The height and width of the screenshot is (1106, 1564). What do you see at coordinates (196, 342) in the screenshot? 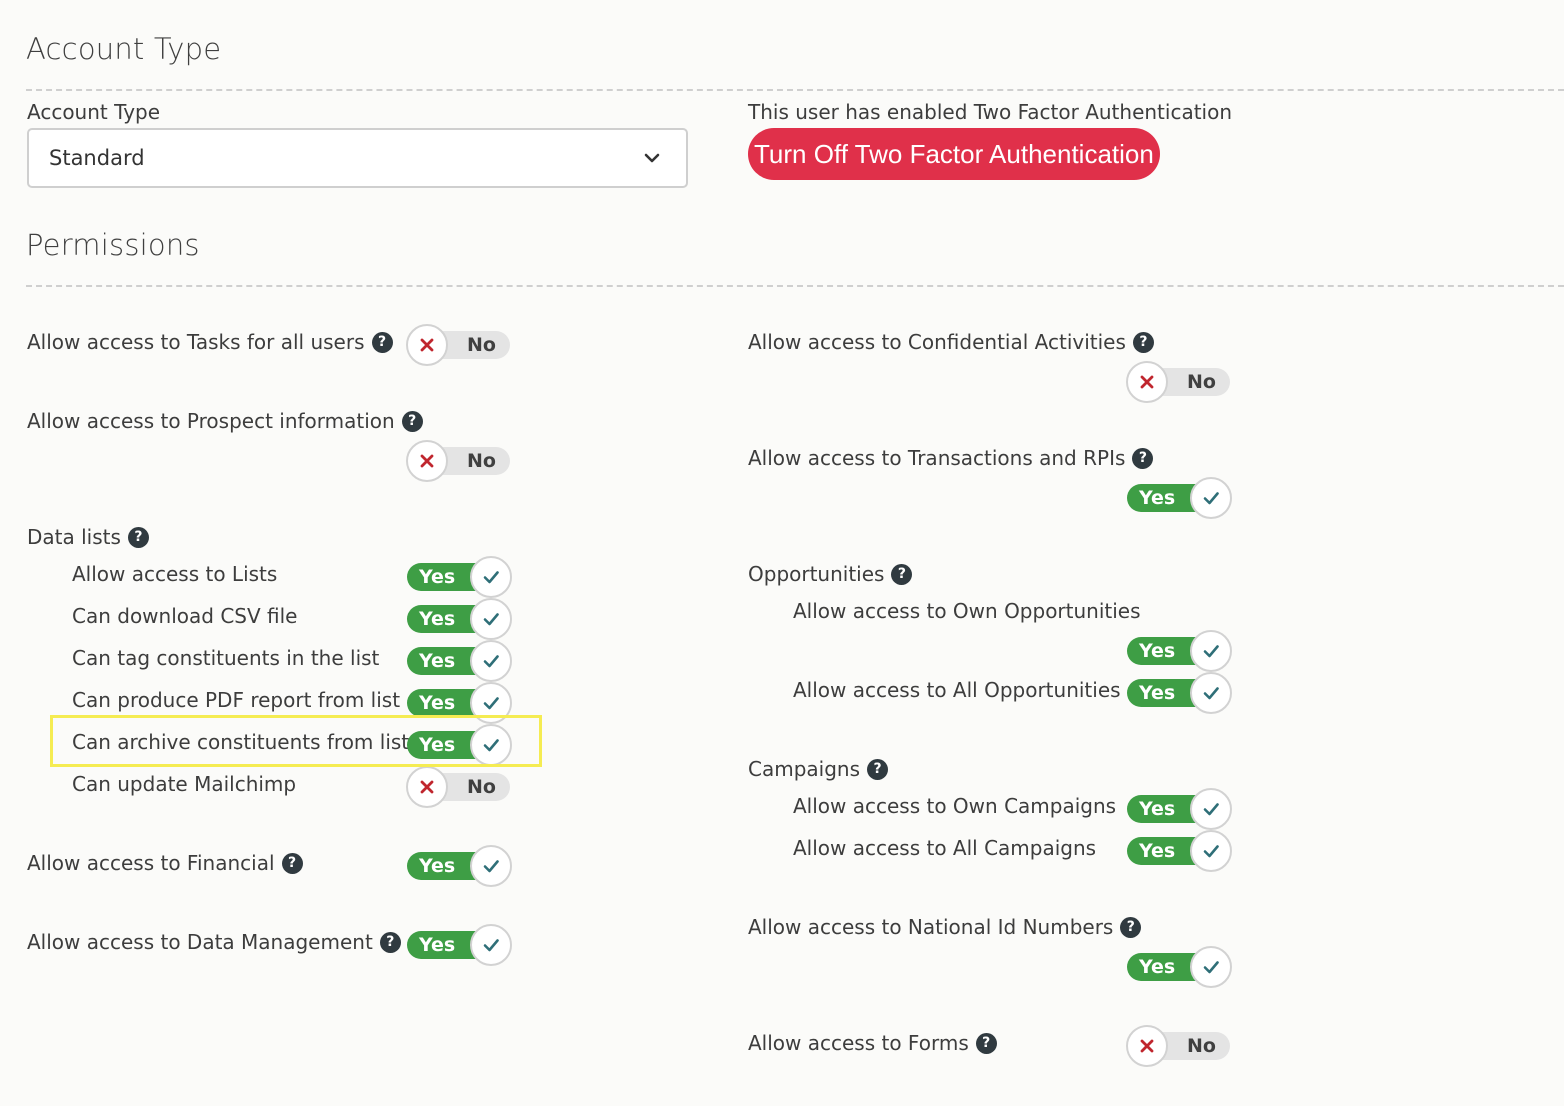
I see `tasks-permission-text: Allow access to Tasks for all users` at bounding box center [196, 342].